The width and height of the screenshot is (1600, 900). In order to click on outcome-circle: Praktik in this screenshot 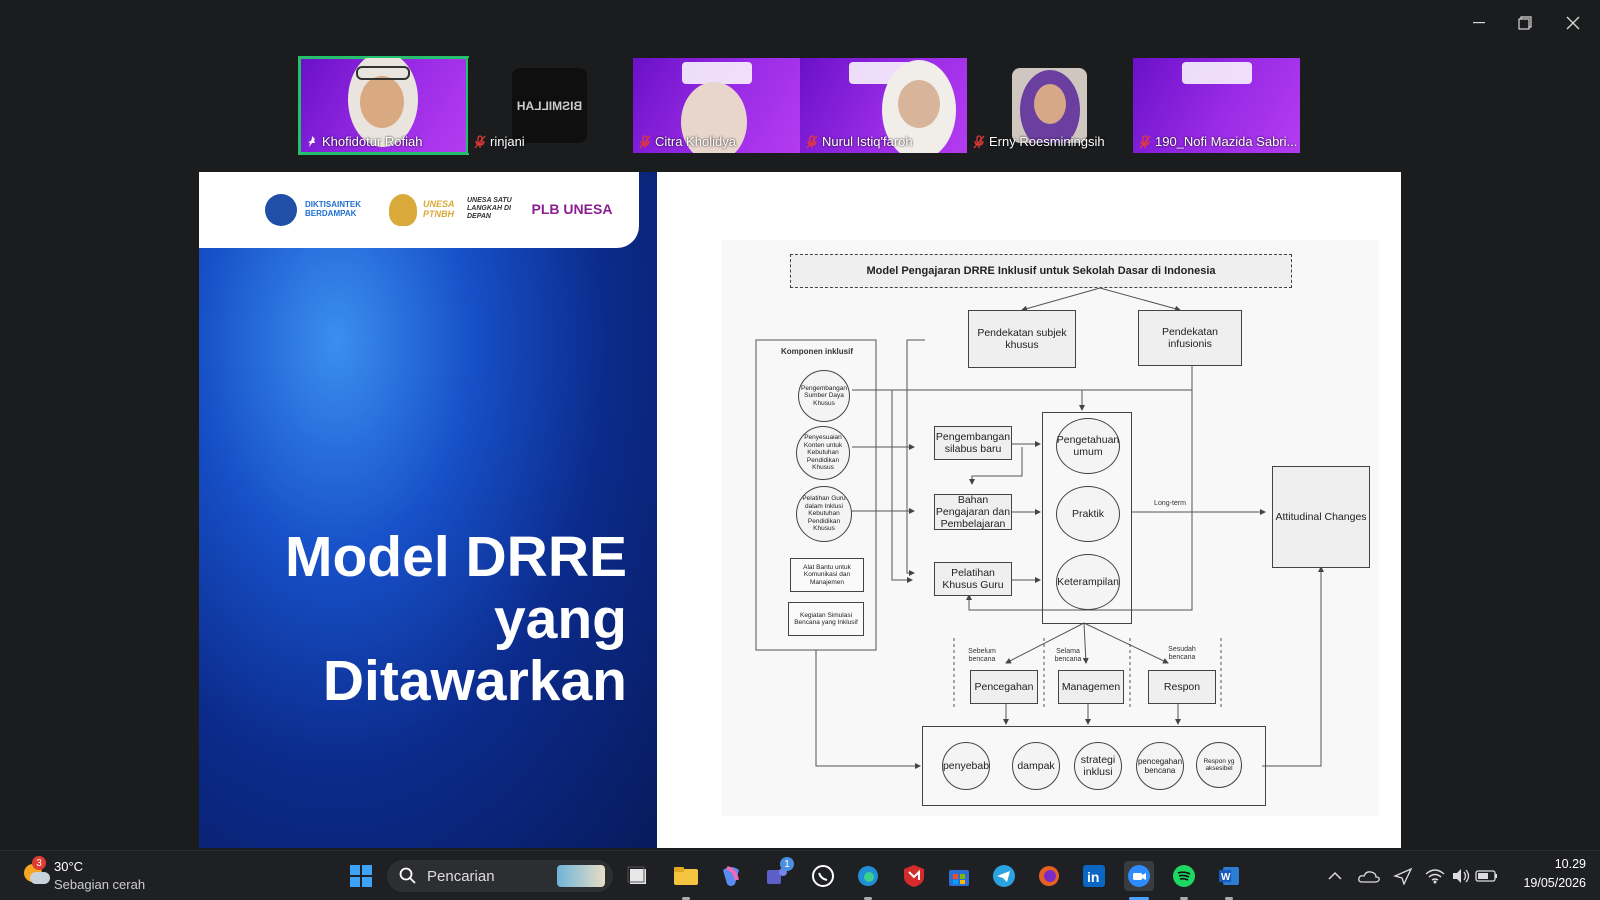, I will do `click(1088, 514)`.